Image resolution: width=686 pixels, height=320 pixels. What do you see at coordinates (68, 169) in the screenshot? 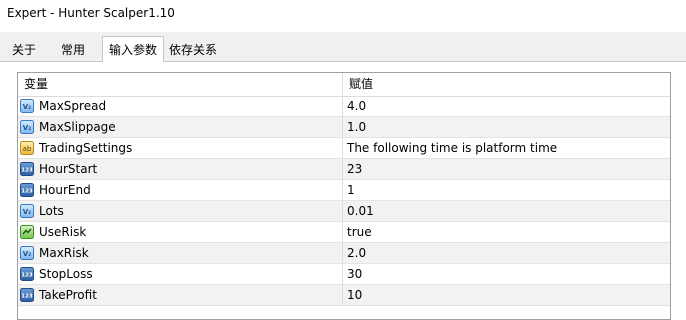
I see `param-name: HourStart` at bounding box center [68, 169].